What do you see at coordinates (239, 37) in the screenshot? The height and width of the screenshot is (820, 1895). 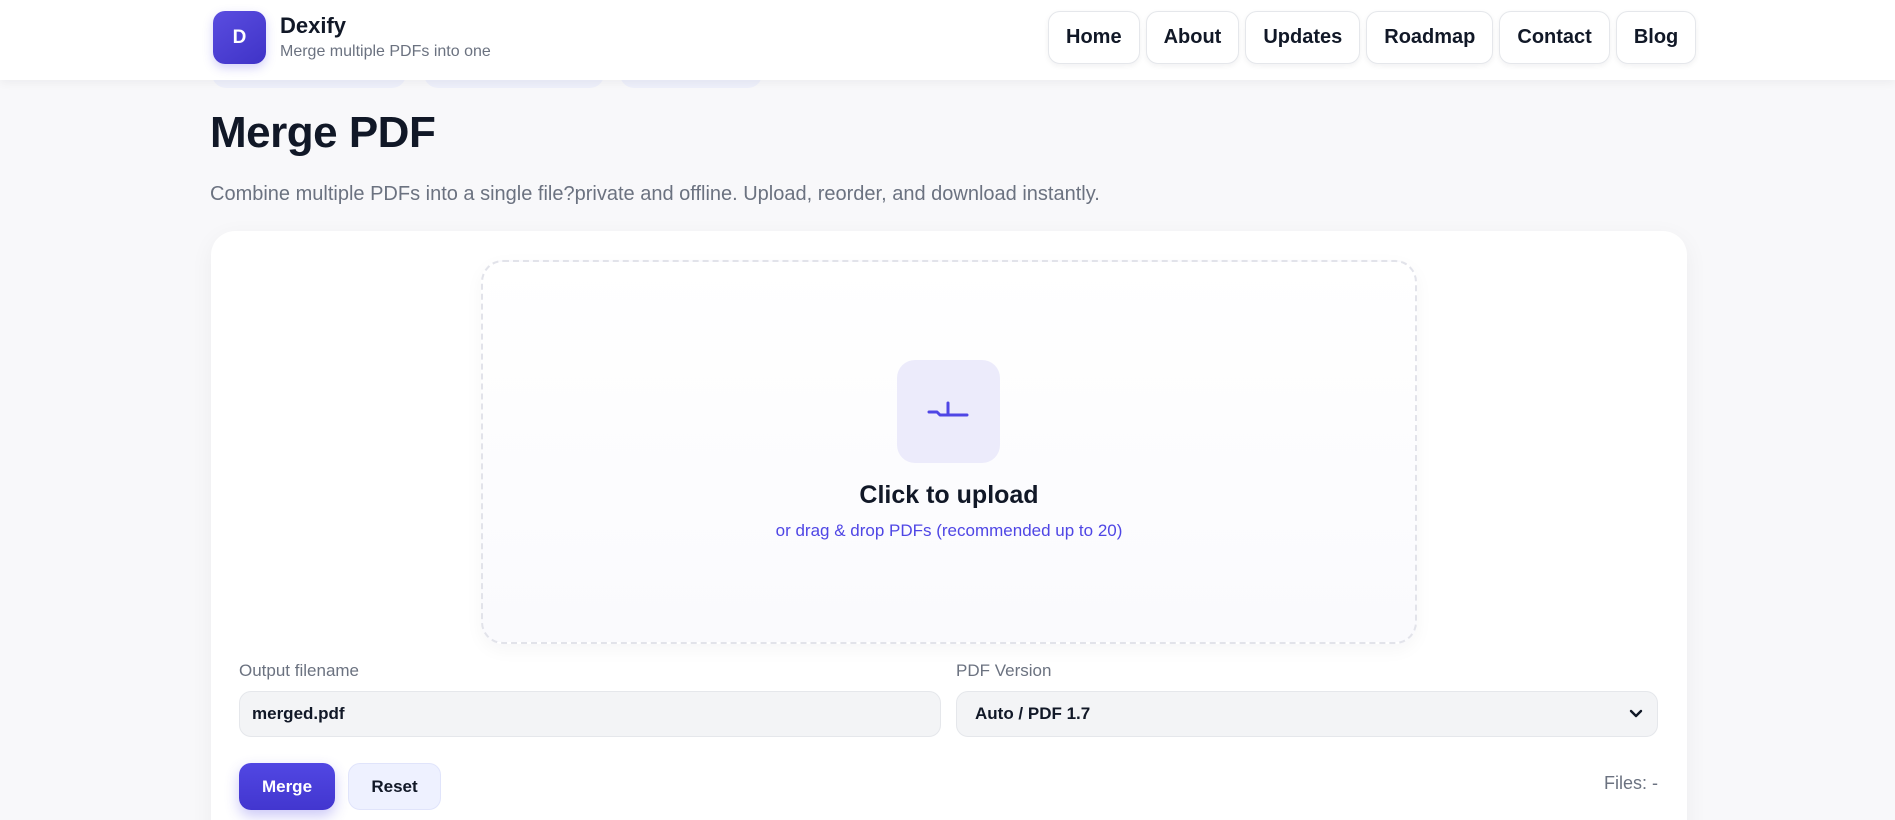 I see `brand-logo: D` at bounding box center [239, 37].